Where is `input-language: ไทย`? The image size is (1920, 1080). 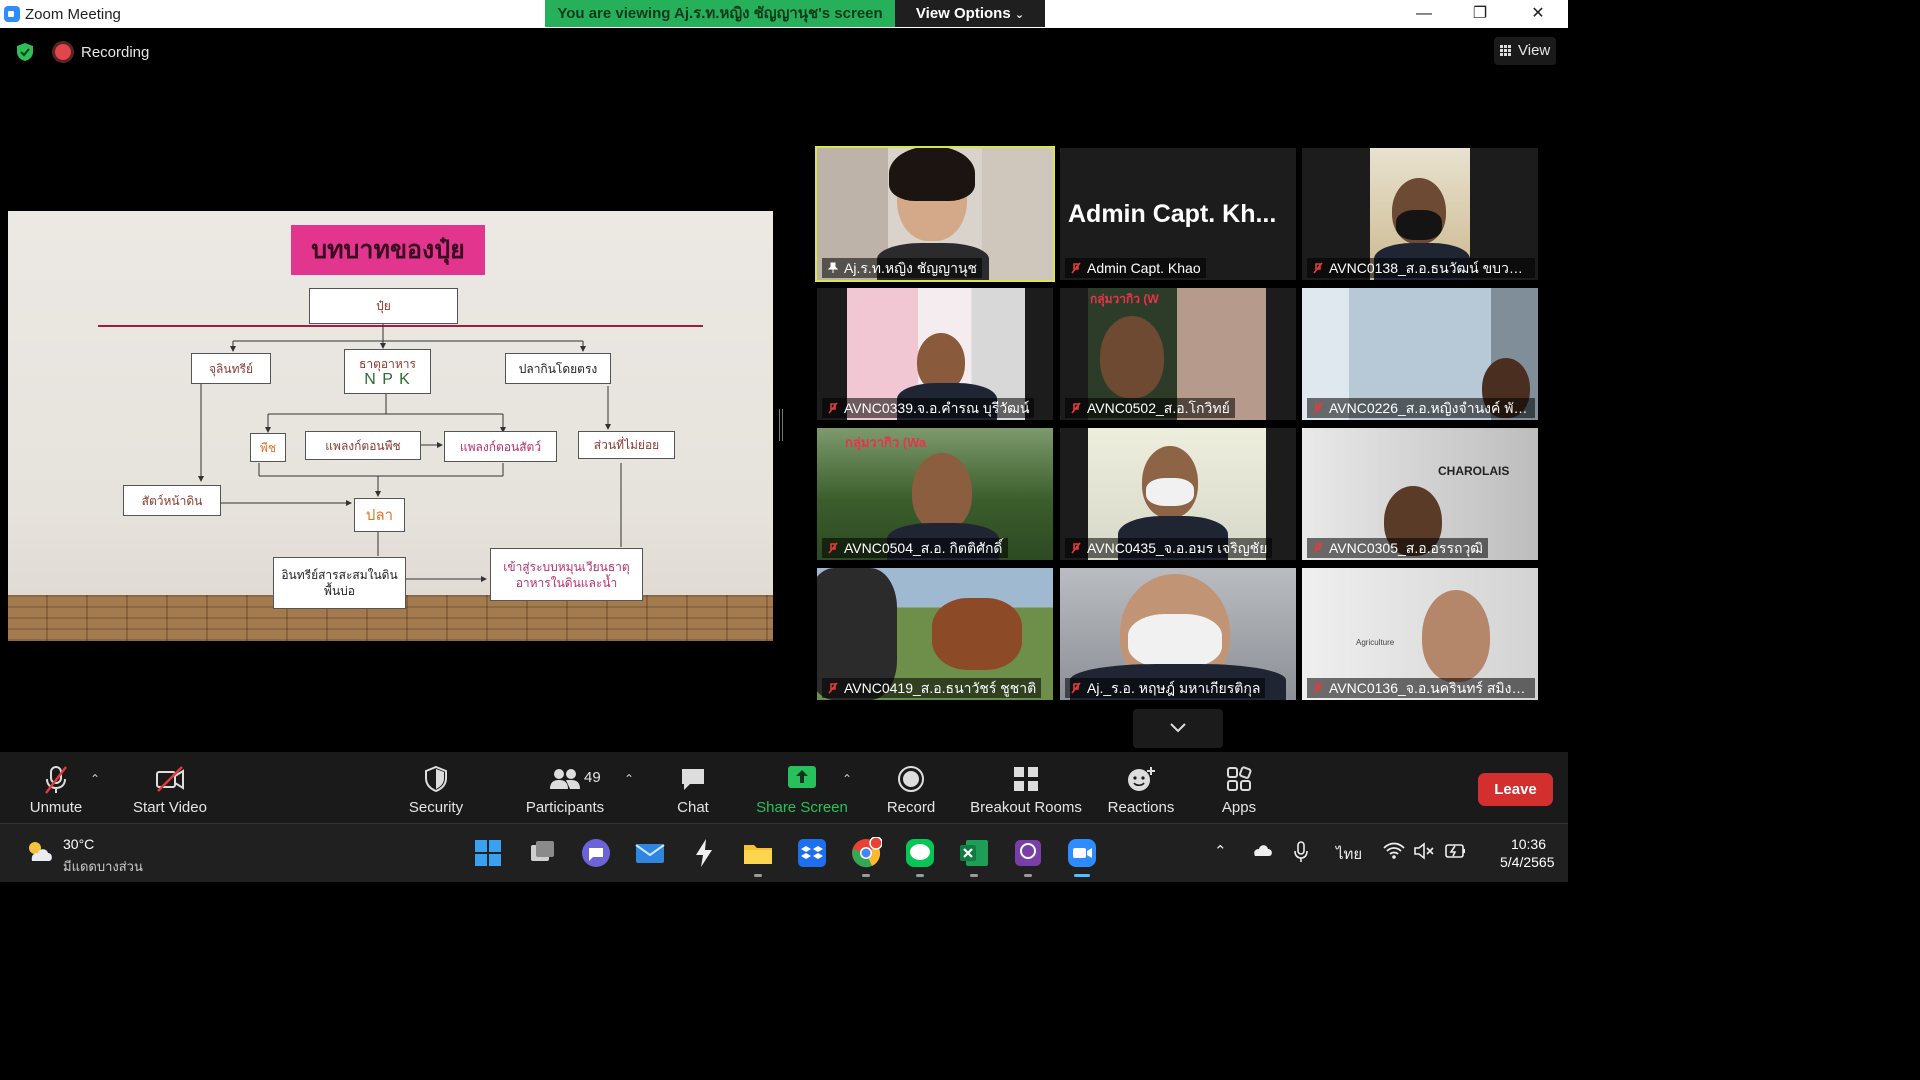
input-language: ไทย is located at coordinates (1349, 854).